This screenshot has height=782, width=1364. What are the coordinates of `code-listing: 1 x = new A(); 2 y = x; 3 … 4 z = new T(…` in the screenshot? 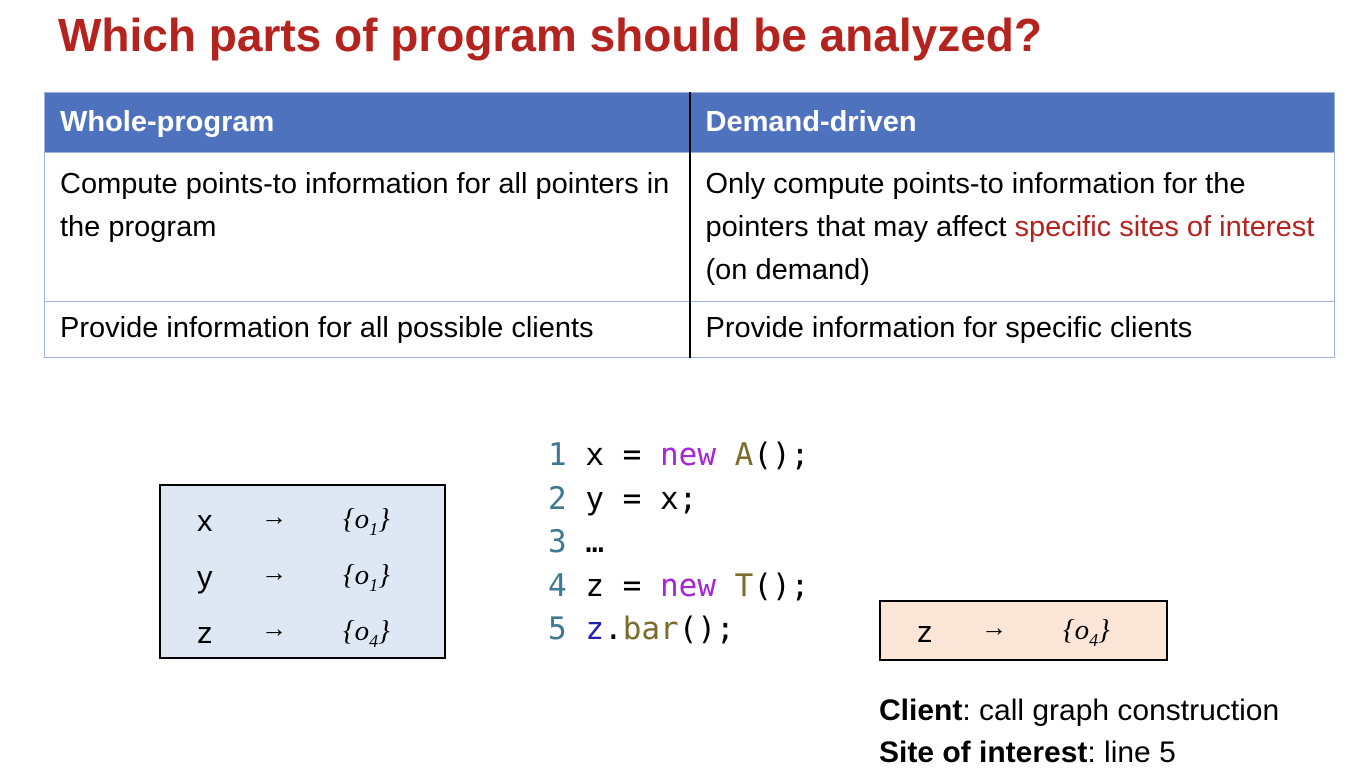 It's located at (678, 543).